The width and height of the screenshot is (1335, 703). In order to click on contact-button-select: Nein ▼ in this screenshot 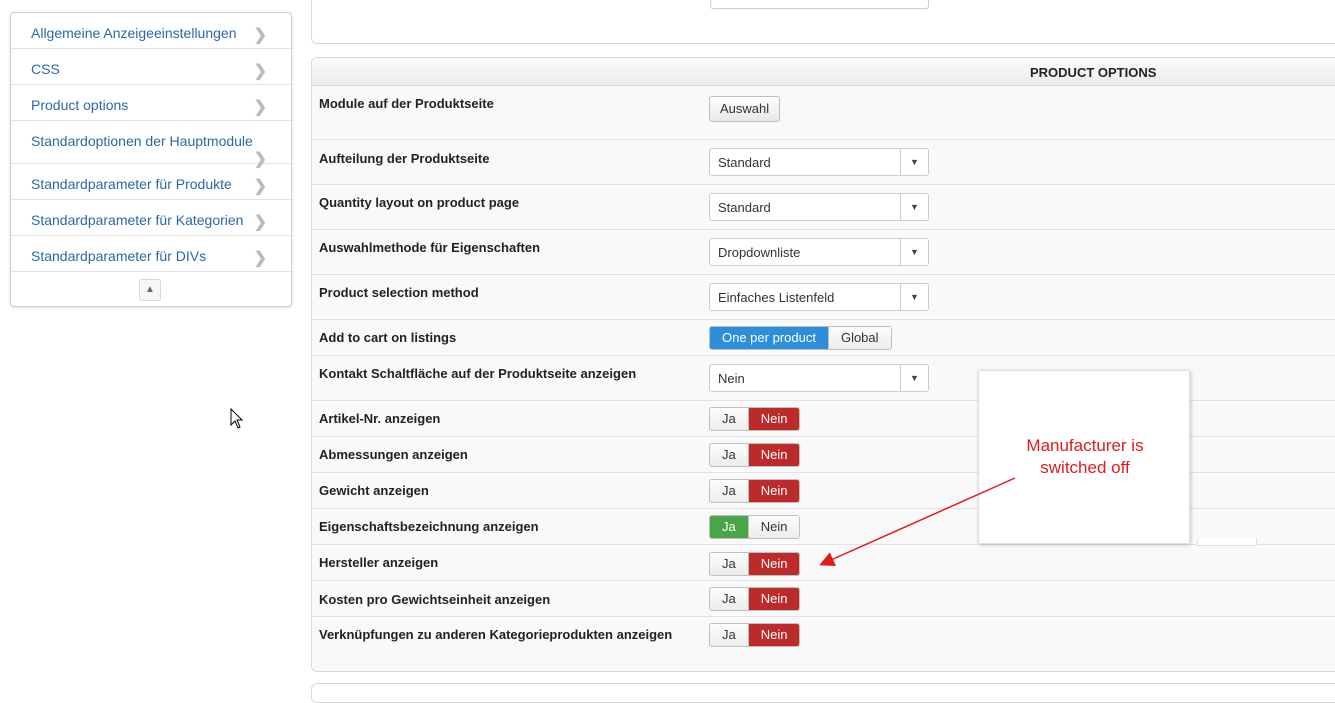, I will do `click(819, 378)`.